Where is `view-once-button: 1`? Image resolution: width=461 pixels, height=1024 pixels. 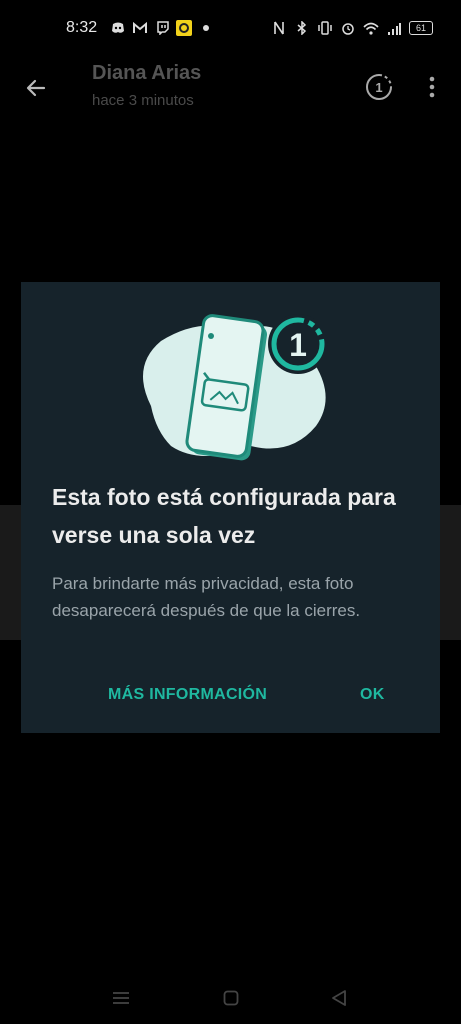
view-once-button: 1 is located at coordinates (379, 87).